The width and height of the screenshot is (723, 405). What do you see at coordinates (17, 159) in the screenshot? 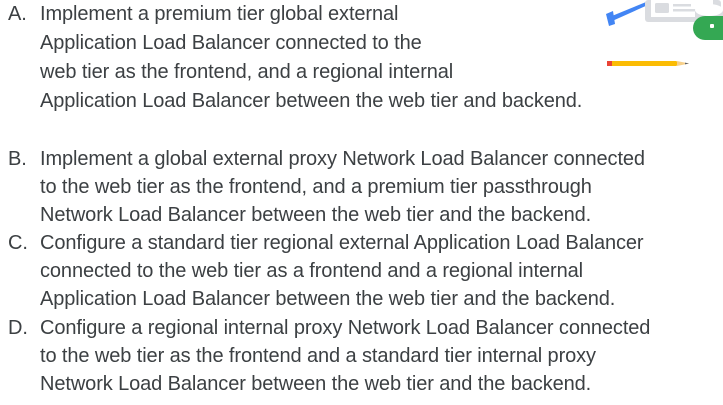
I see `option-letter: B.` at bounding box center [17, 159].